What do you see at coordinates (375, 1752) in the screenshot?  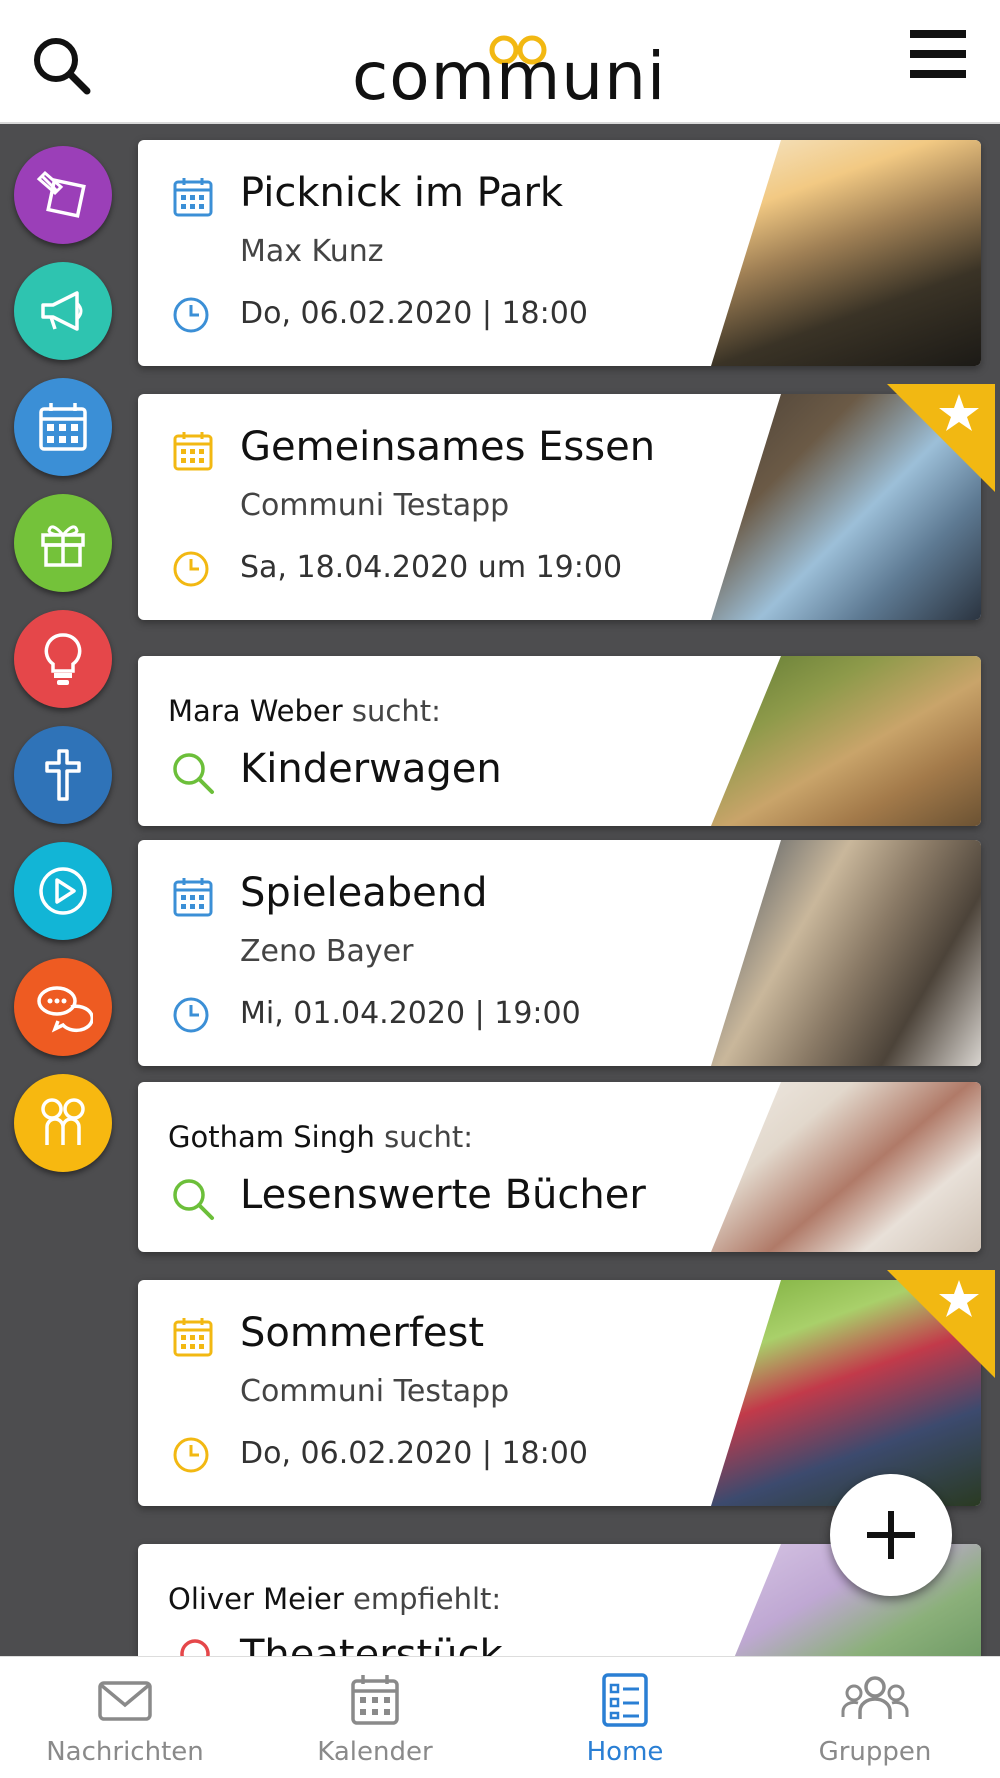 I see `nav-calendar-label: Kalender` at bounding box center [375, 1752].